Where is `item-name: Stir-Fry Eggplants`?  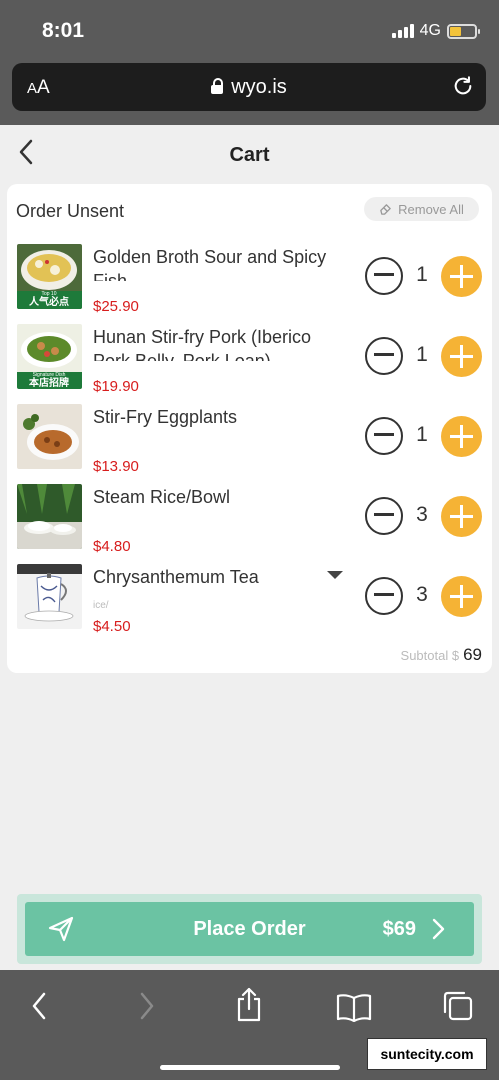 item-name: Stir-Fry Eggplants is located at coordinates (165, 417).